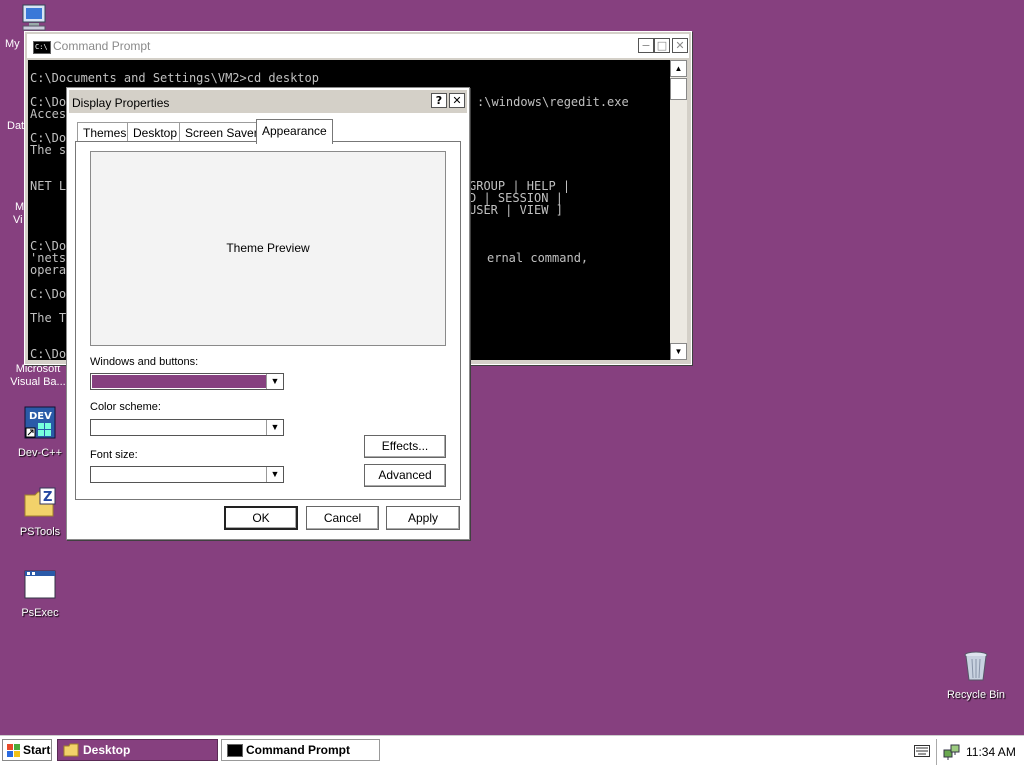  Describe the element at coordinates (662, 45) in the screenshot. I see `maximize-button: □` at that location.